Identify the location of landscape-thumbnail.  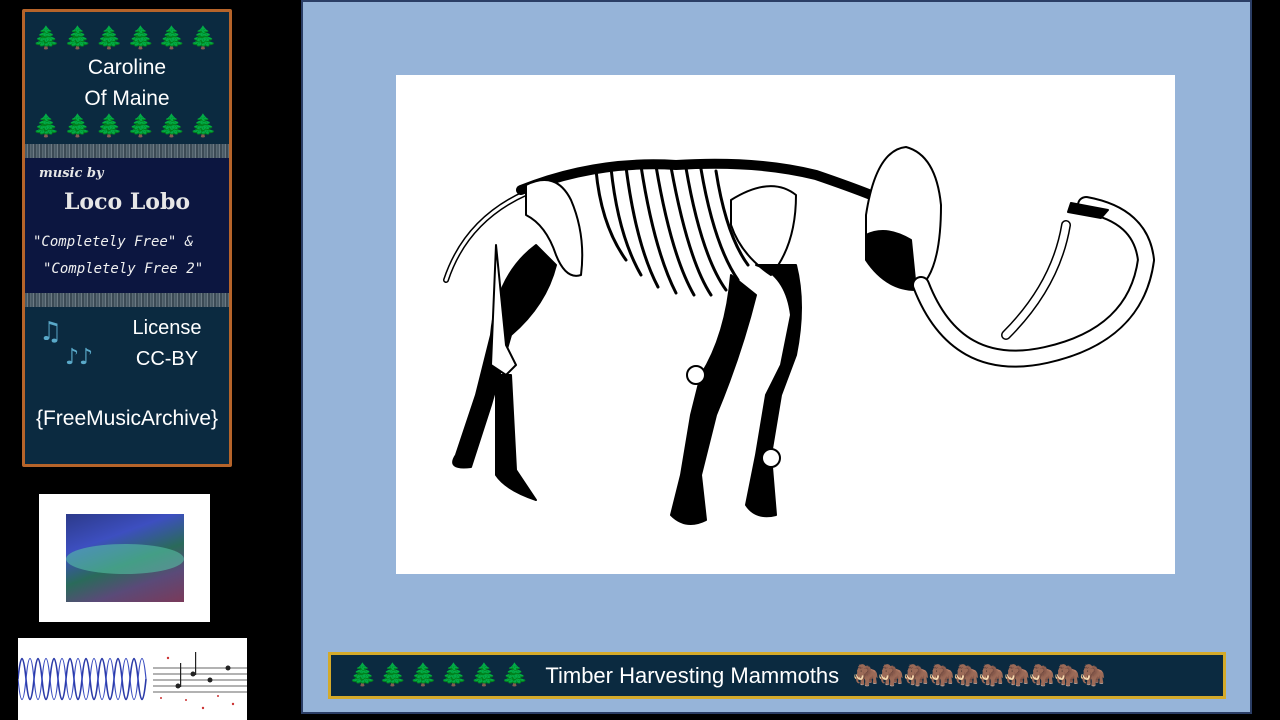
(124, 558).